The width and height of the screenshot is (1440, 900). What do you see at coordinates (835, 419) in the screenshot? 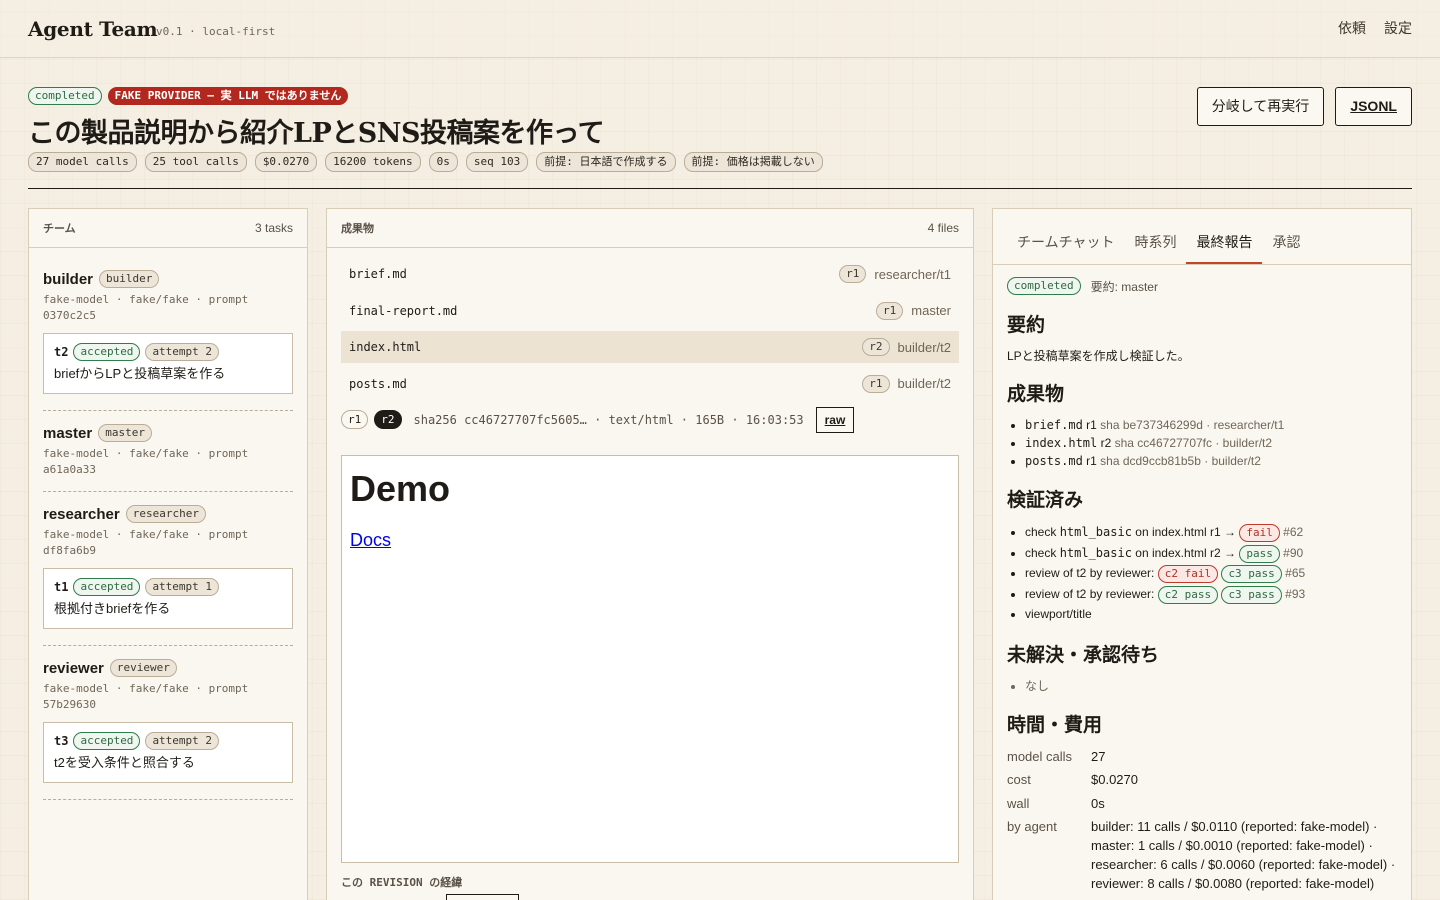
I see `raw-button: raw` at bounding box center [835, 419].